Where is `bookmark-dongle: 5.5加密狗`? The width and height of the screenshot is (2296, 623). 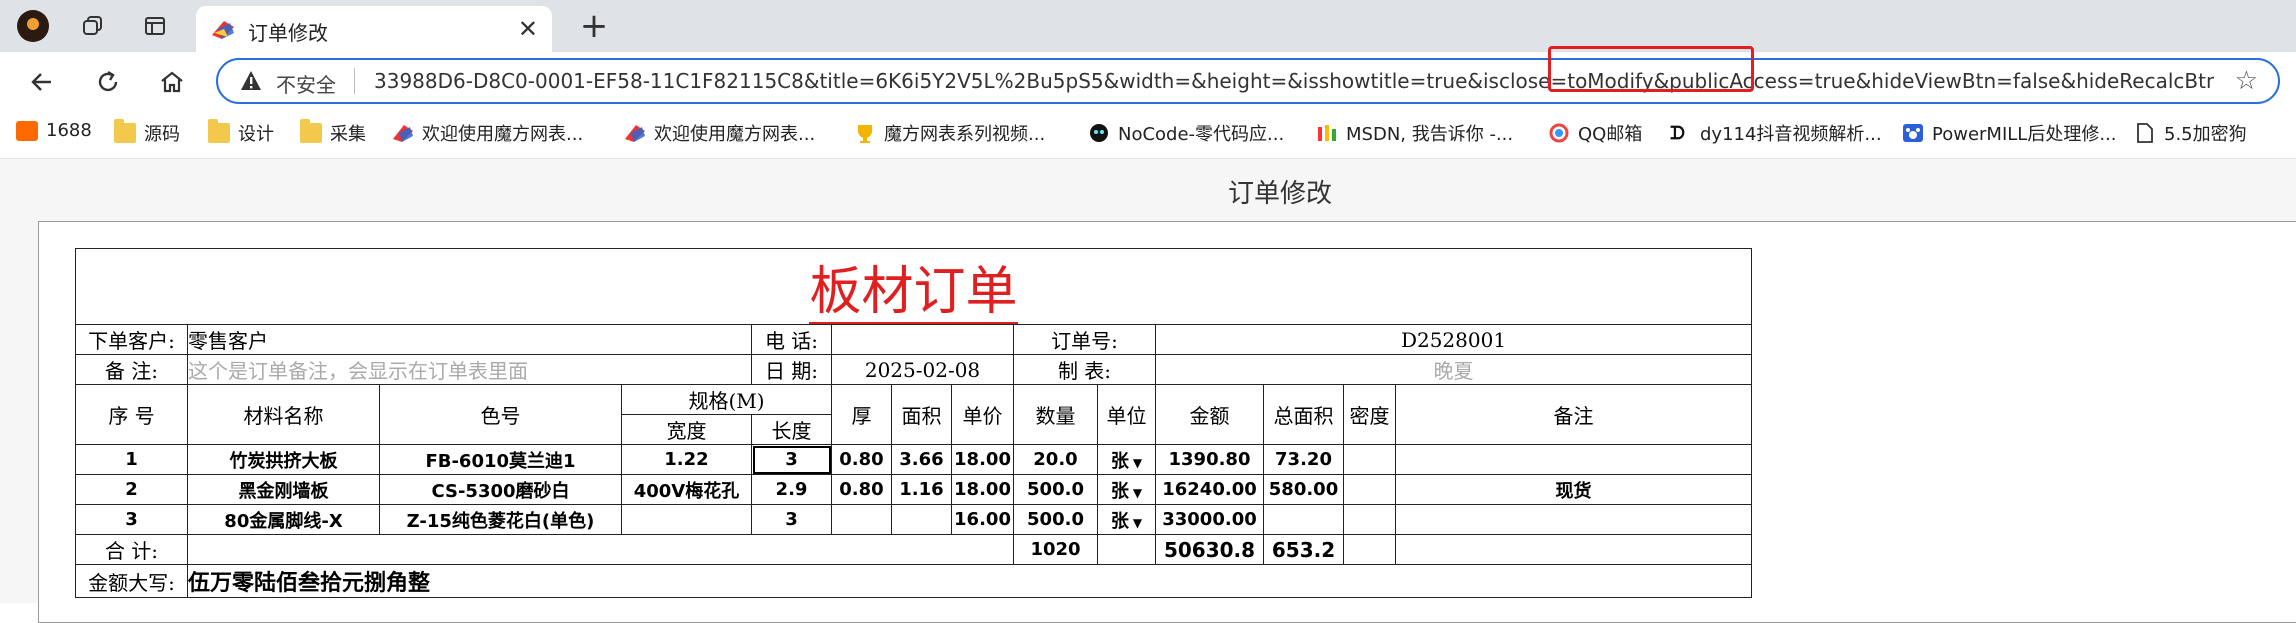 bookmark-dongle: 5.5加密狗 is located at coordinates (2190, 133).